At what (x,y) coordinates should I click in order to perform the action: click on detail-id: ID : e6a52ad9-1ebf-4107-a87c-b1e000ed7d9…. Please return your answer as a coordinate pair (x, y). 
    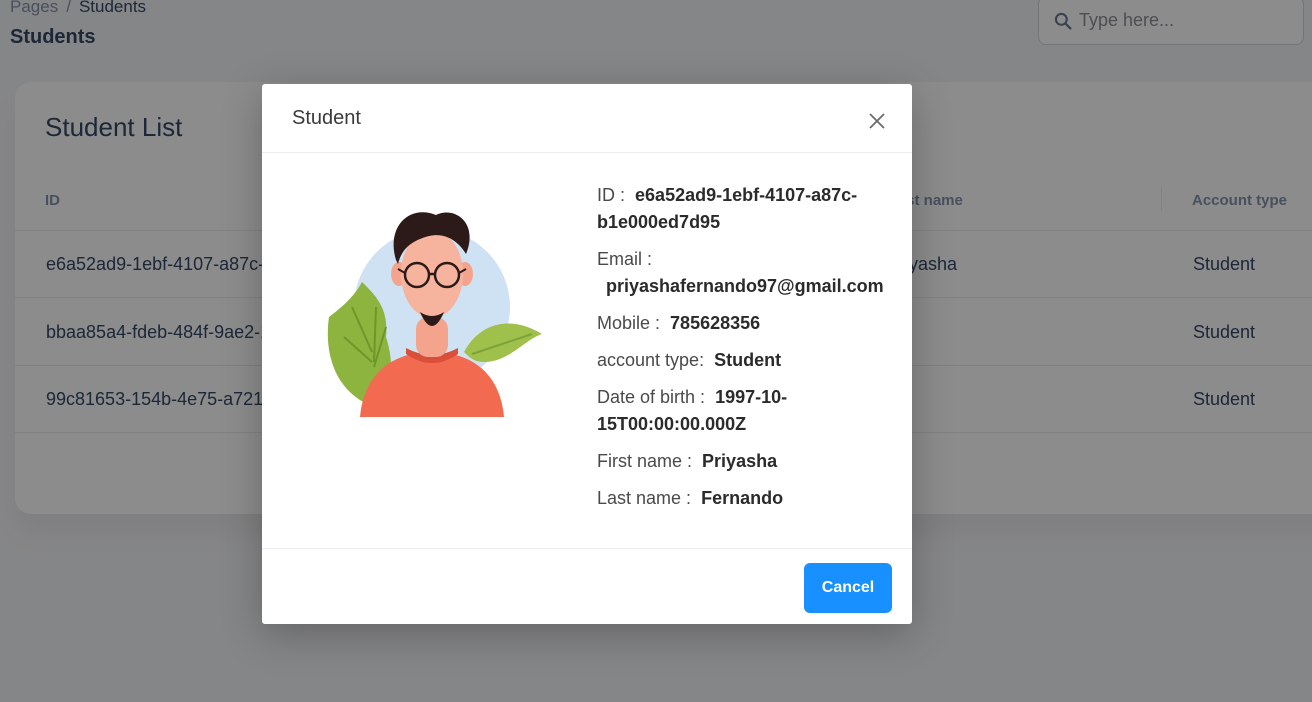
    Looking at the image, I should click on (747, 209).